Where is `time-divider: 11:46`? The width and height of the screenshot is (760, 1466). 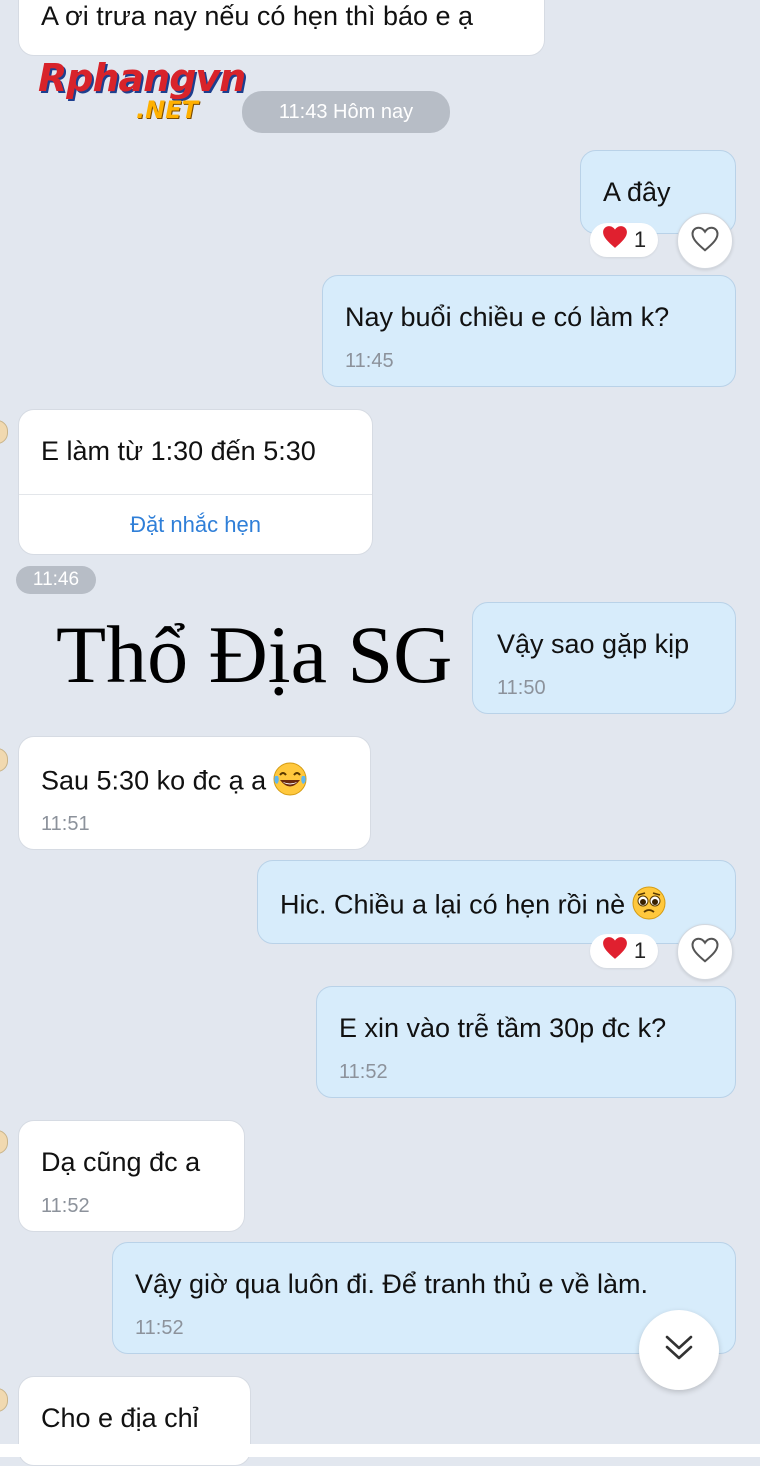 time-divider: 11:46 is located at coordinates (56, 580).